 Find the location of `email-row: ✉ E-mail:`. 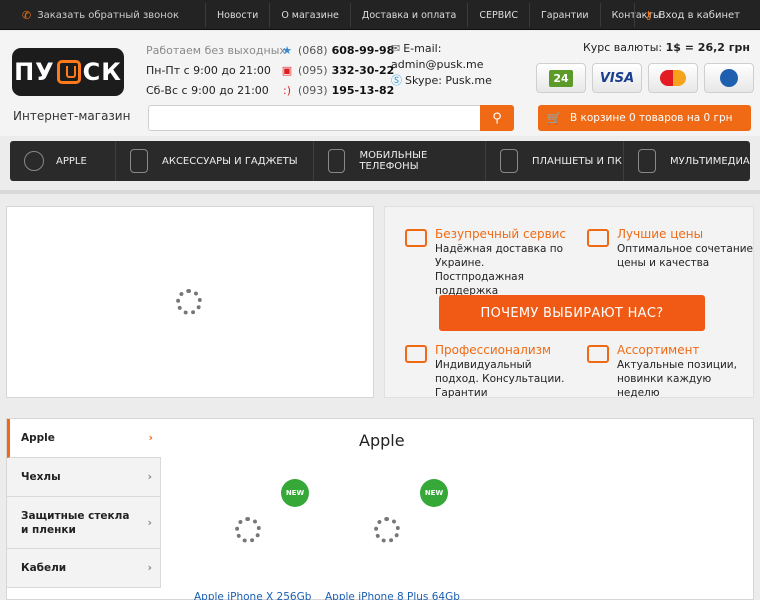

email-row: ✉ E-mail: is located at coordinates (441, 49).